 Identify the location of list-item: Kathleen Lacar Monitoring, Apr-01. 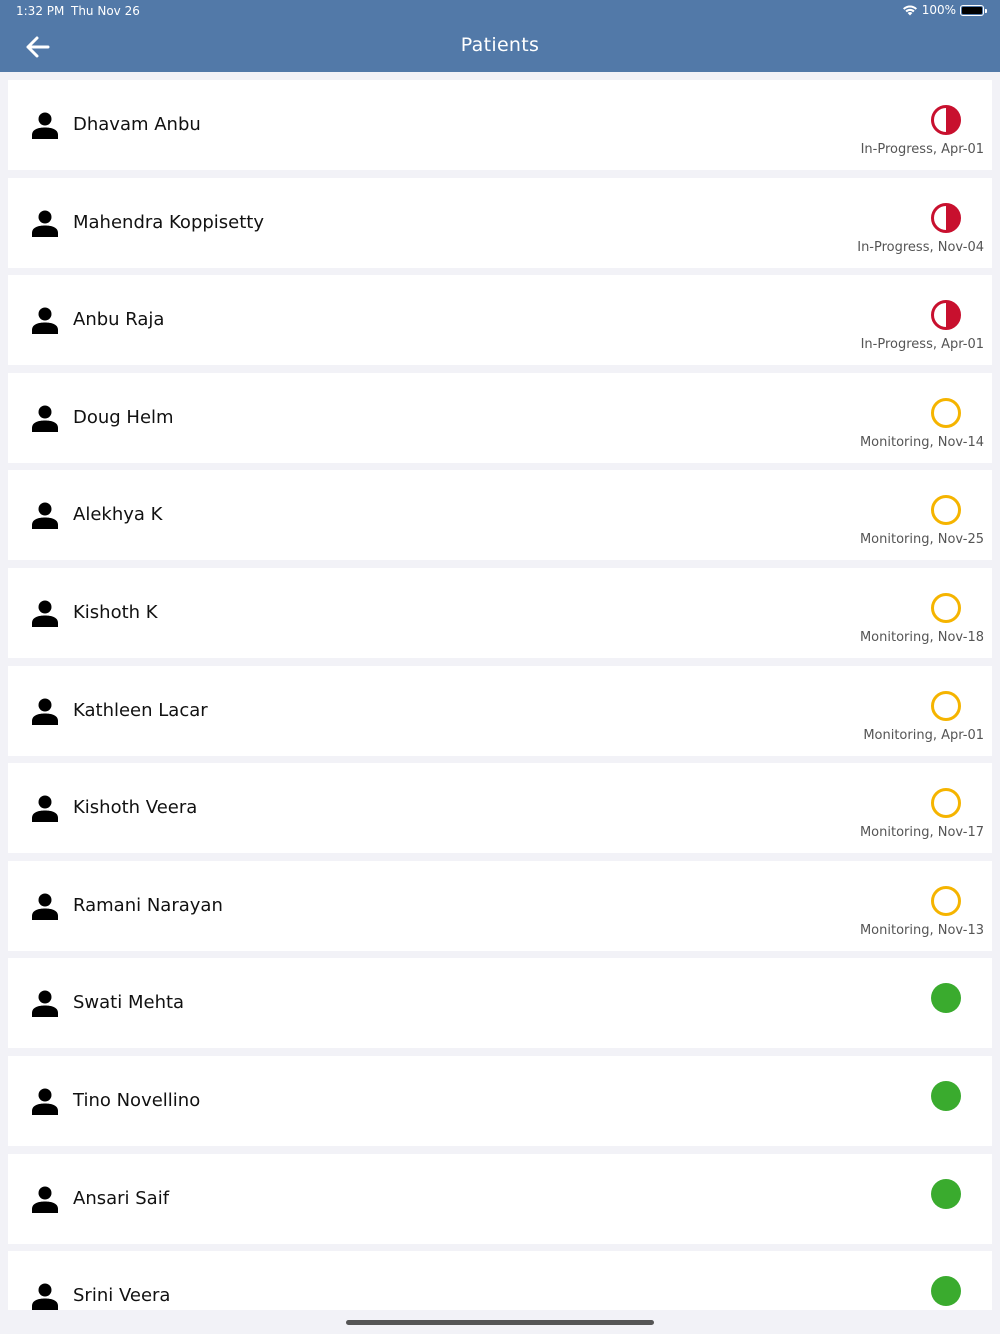
(500, 710).